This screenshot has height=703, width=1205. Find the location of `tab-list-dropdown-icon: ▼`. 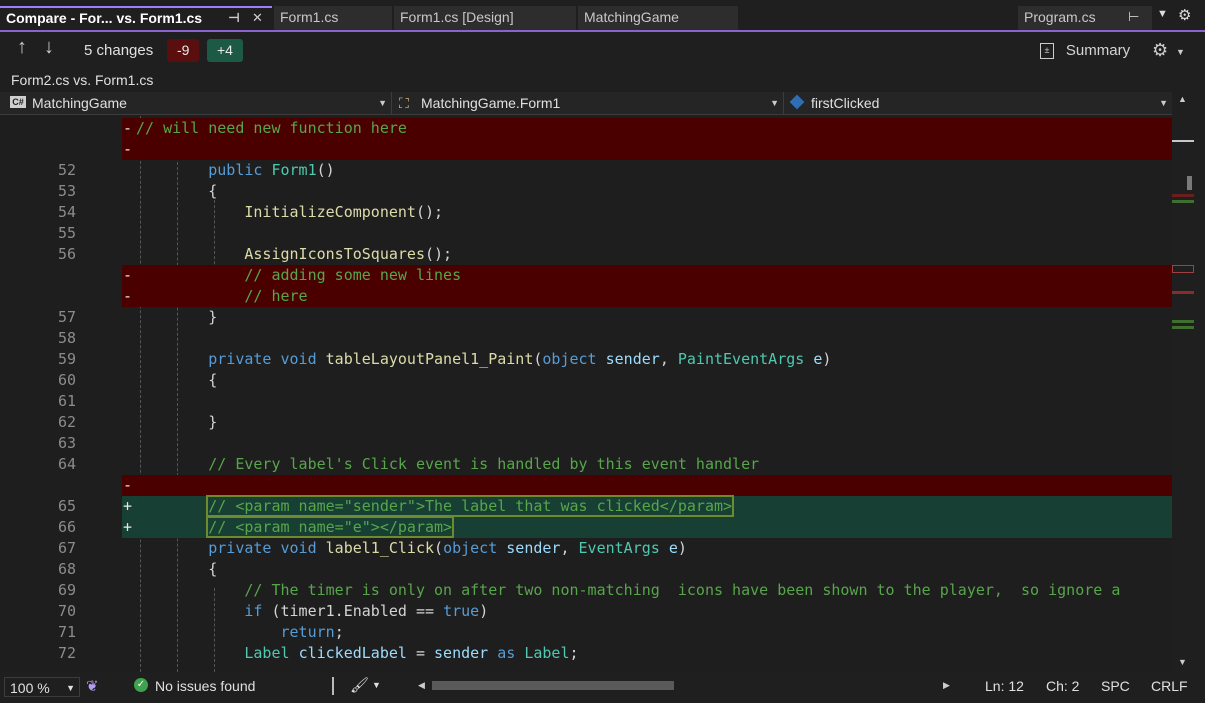

tab-list-dropdown-icon: ▼ is located at coordinates (1162, 14).